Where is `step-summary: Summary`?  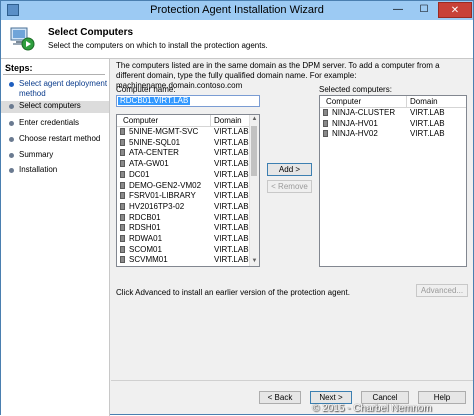
step-summary: Summary is located at coordinates (55, 155).